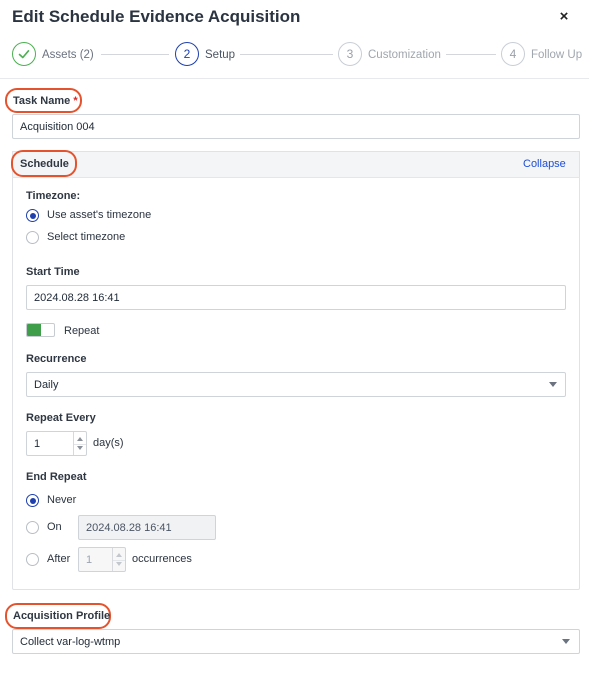  I want to click on acquisition-profile-value: Collect var-log-wtmp, so click(70, 641).